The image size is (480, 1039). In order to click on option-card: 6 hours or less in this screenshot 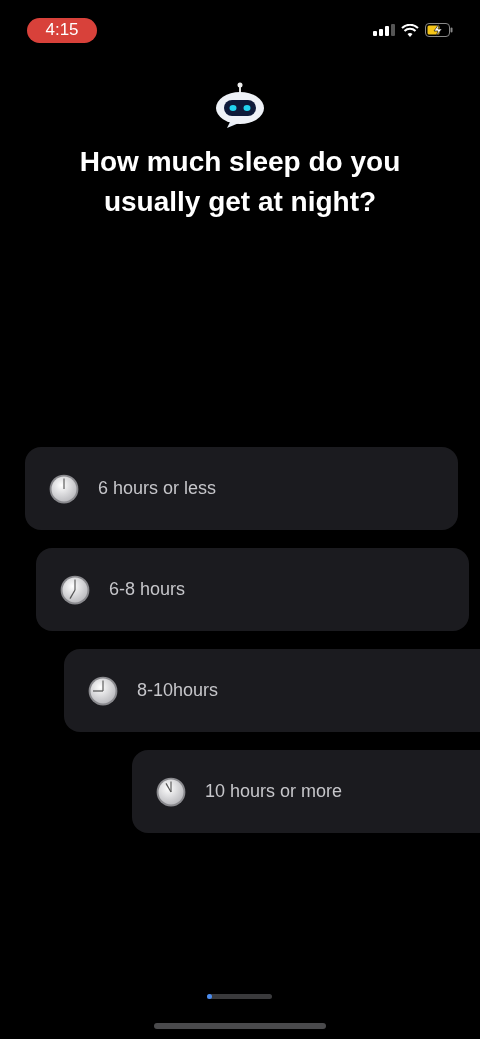, I will do `click(241, 488)`.